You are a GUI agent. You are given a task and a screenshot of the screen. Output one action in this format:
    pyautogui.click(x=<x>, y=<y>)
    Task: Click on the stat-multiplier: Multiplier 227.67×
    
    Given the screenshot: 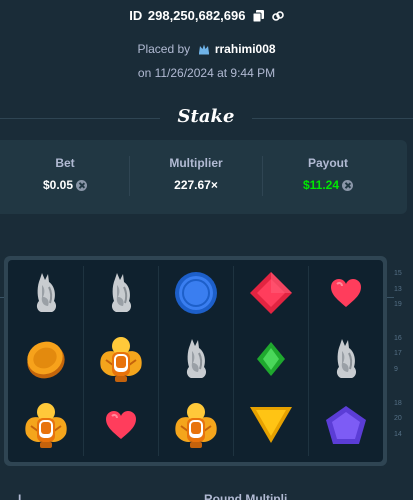 What is the action you would take?
    pyautogui.click(x=196, y=174)
    